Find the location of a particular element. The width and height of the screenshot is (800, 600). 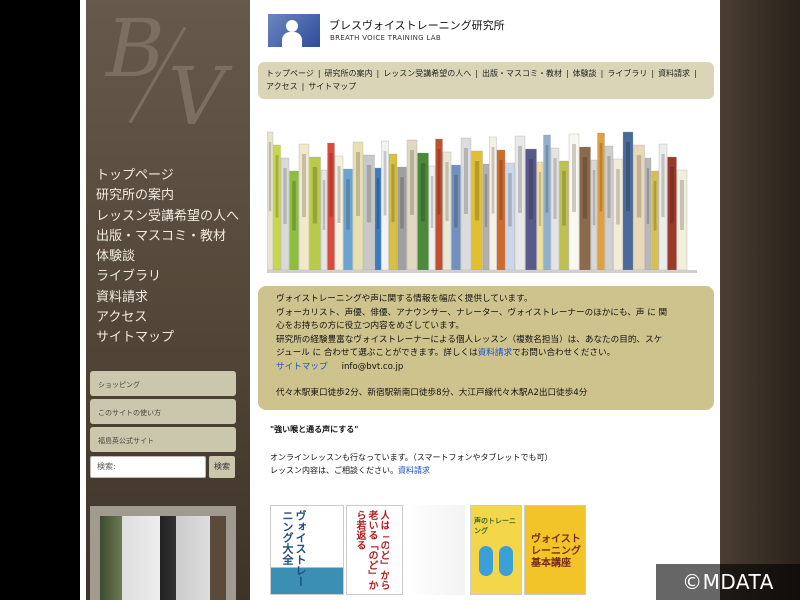

request-link: 資料請求 is located at coordinates (495, 353).